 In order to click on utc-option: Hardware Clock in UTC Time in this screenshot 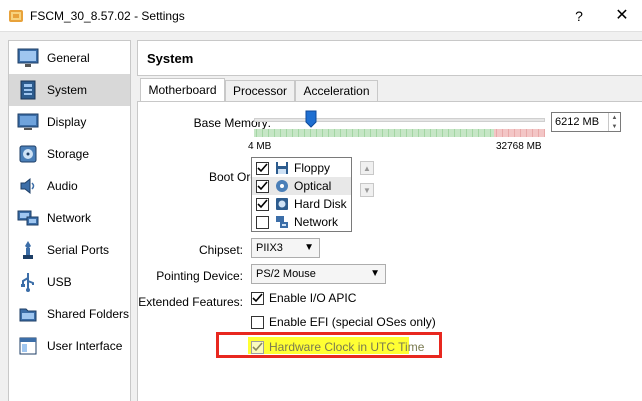, I will do `click(337, 347)`.